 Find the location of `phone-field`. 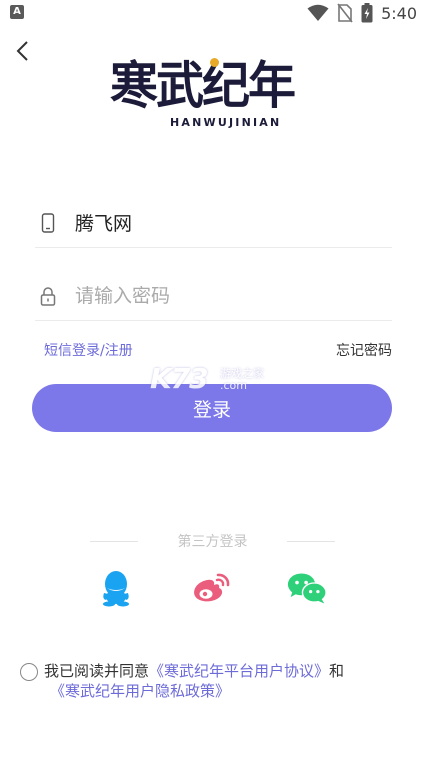

phone-field is located at coordinates (213, 223).